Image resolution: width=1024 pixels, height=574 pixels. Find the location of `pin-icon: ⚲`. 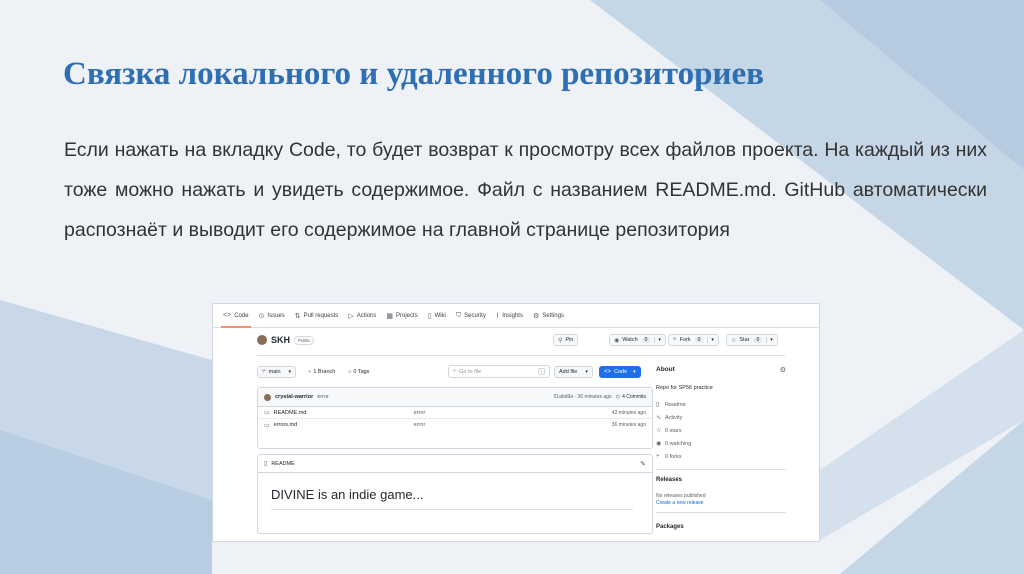

pin-icon: ⚲ is located at coordinates (560, 340).